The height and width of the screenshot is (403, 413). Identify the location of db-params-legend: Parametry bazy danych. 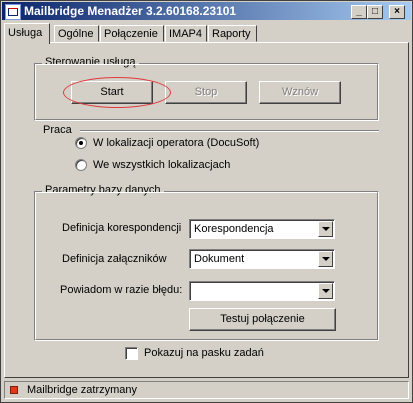
(103, 190).